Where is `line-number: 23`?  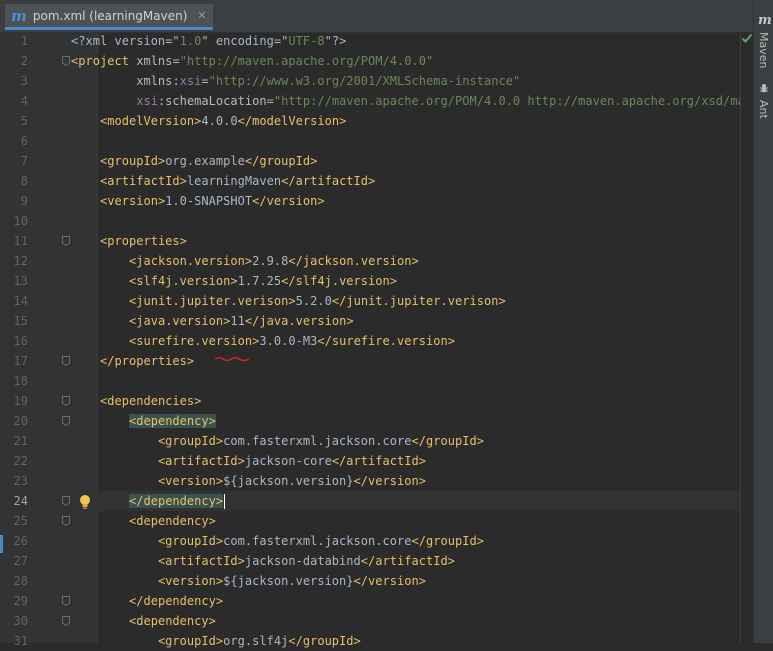
line-number: 23 is located at coordinates (20, 481).